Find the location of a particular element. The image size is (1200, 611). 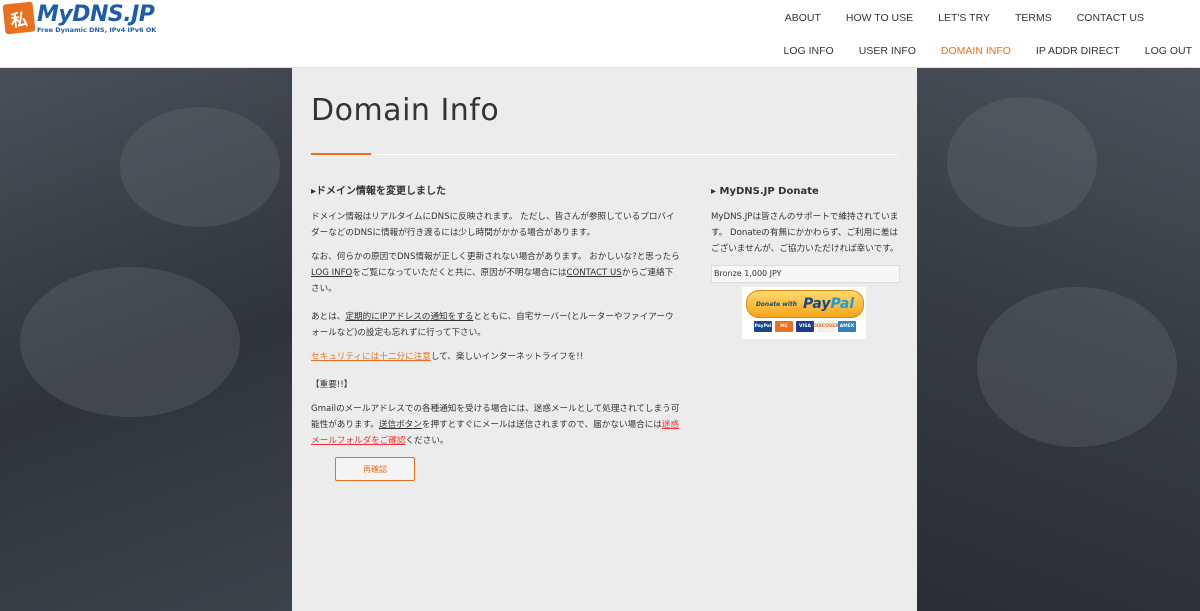

nav-contact-us: CONTACT US is located at coordinates (1110, 18).